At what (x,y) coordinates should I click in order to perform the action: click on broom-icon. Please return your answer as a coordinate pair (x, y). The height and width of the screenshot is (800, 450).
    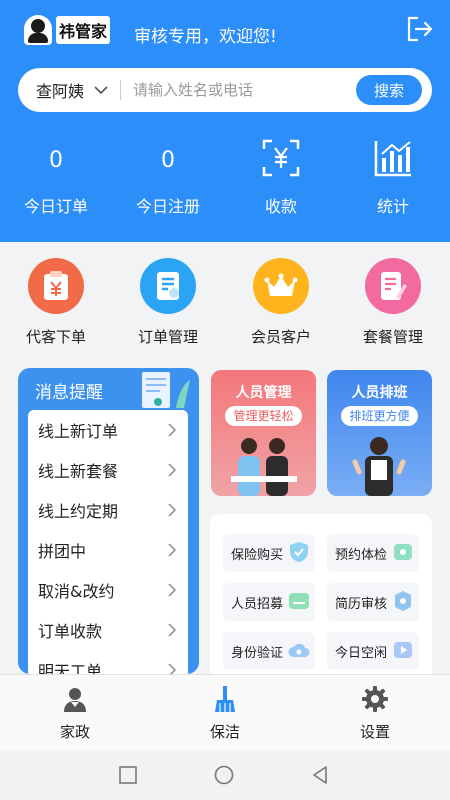
    Looking at the image, I should click on (225, 699).